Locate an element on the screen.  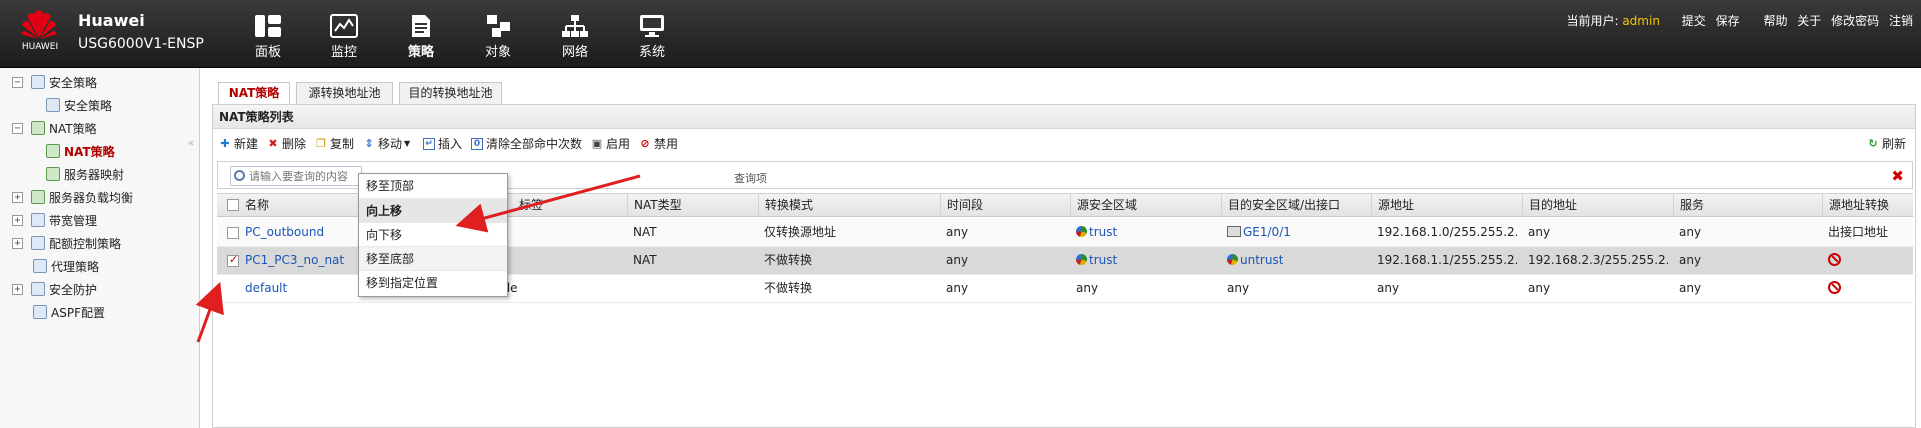
clear-hits-label: 清除全部命中次数 is located at coordinates (534, 144).